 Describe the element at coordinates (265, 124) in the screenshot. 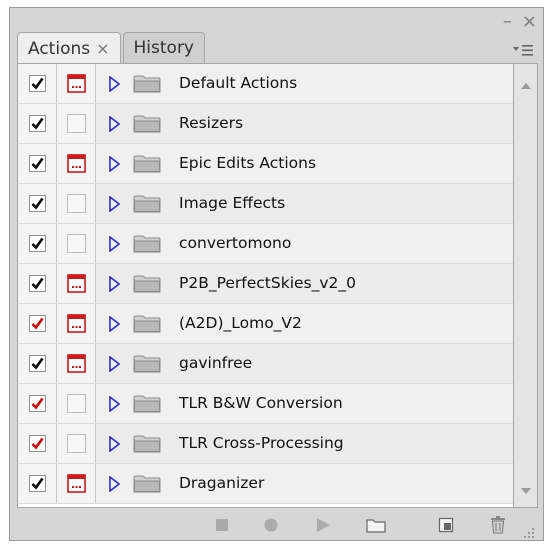

I see `action-row: Resizers` at that location.